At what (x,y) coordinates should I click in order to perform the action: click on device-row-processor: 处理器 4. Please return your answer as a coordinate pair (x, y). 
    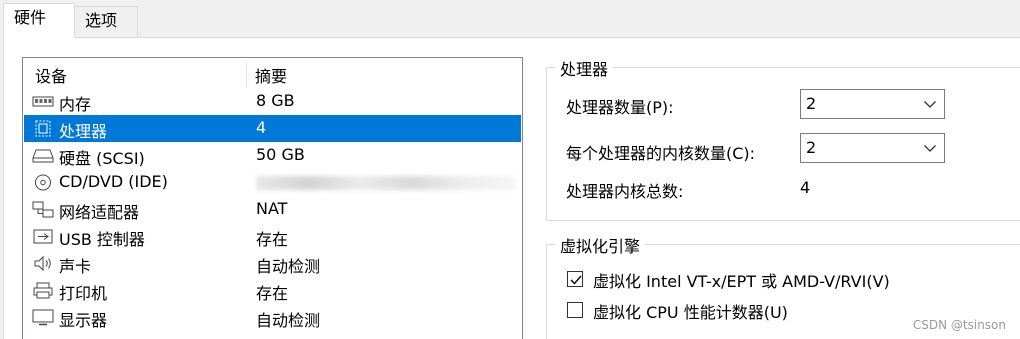
    Looking at the image, I should click on (272, 128).